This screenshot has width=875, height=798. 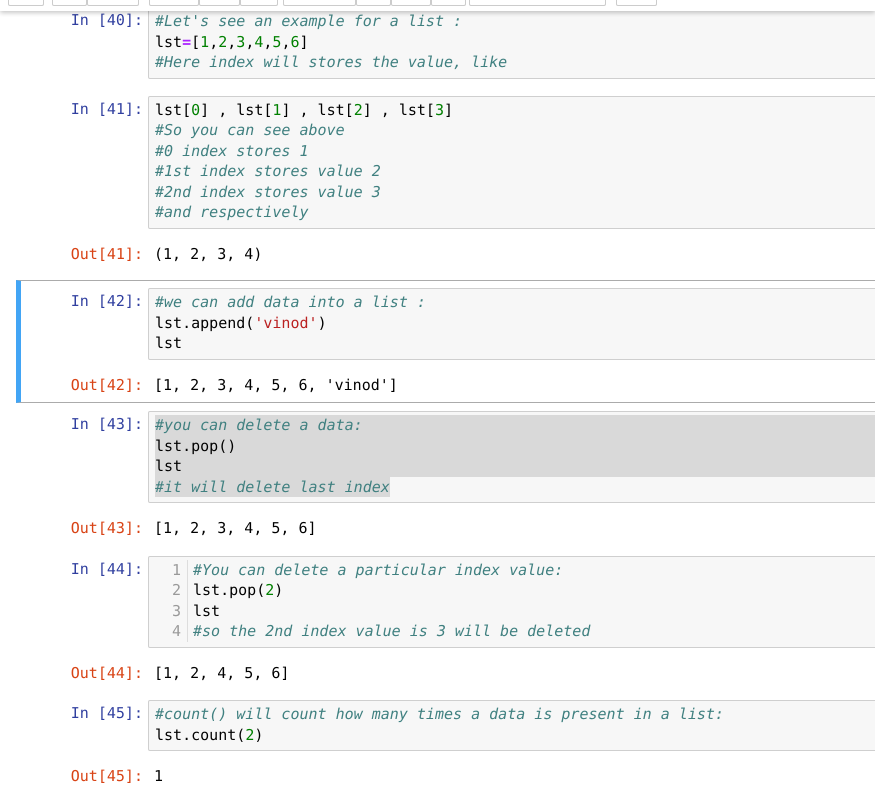 What do you see at coordinates (250, 130) in the screenshot?
I see `code-line: #So you can see above` at bounding box center [250, 130].